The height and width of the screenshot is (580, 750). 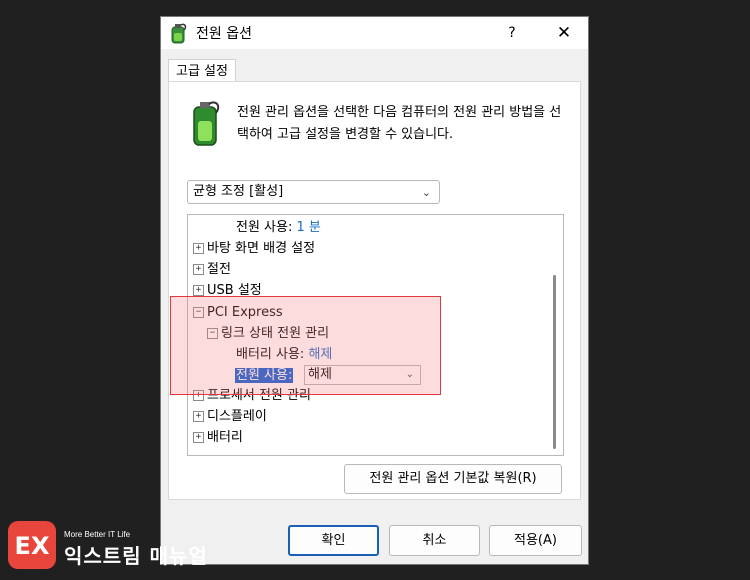 What do you see at coordinates (453, 479) in the screenshot?
I see `restore-defaults-button: 전원 관리 옵션 기본값 복원(R)` at bounding box center [453, 479].